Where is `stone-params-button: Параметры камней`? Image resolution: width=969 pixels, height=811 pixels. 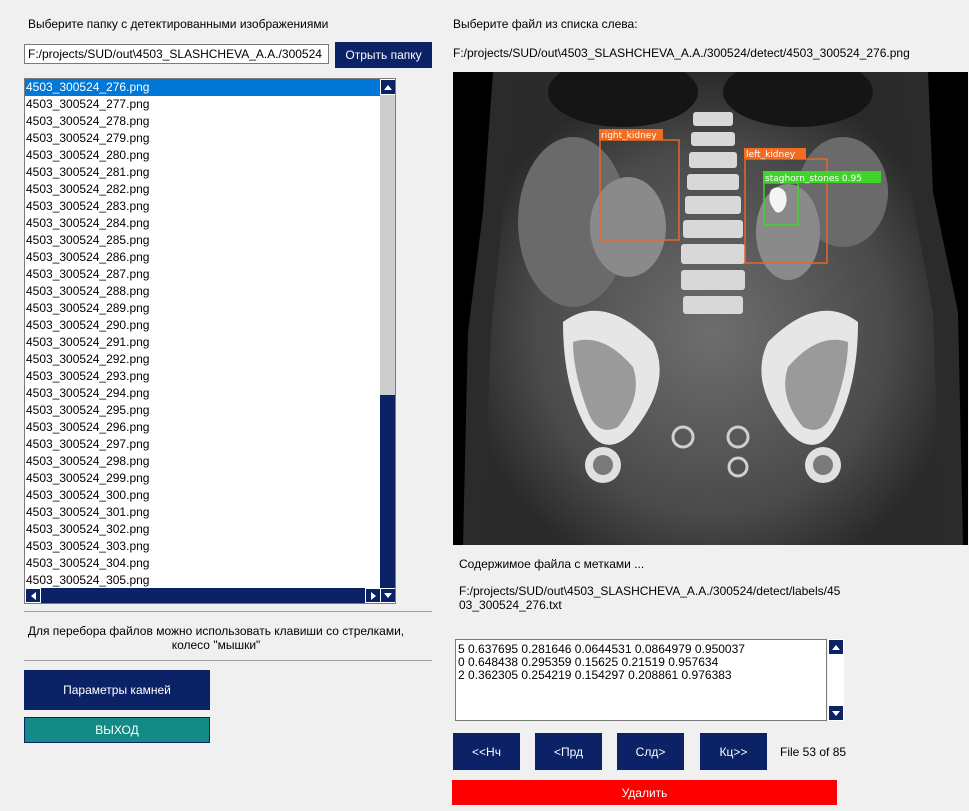
stone-params-button: Параметры камней is located at coordinates (117, 690).